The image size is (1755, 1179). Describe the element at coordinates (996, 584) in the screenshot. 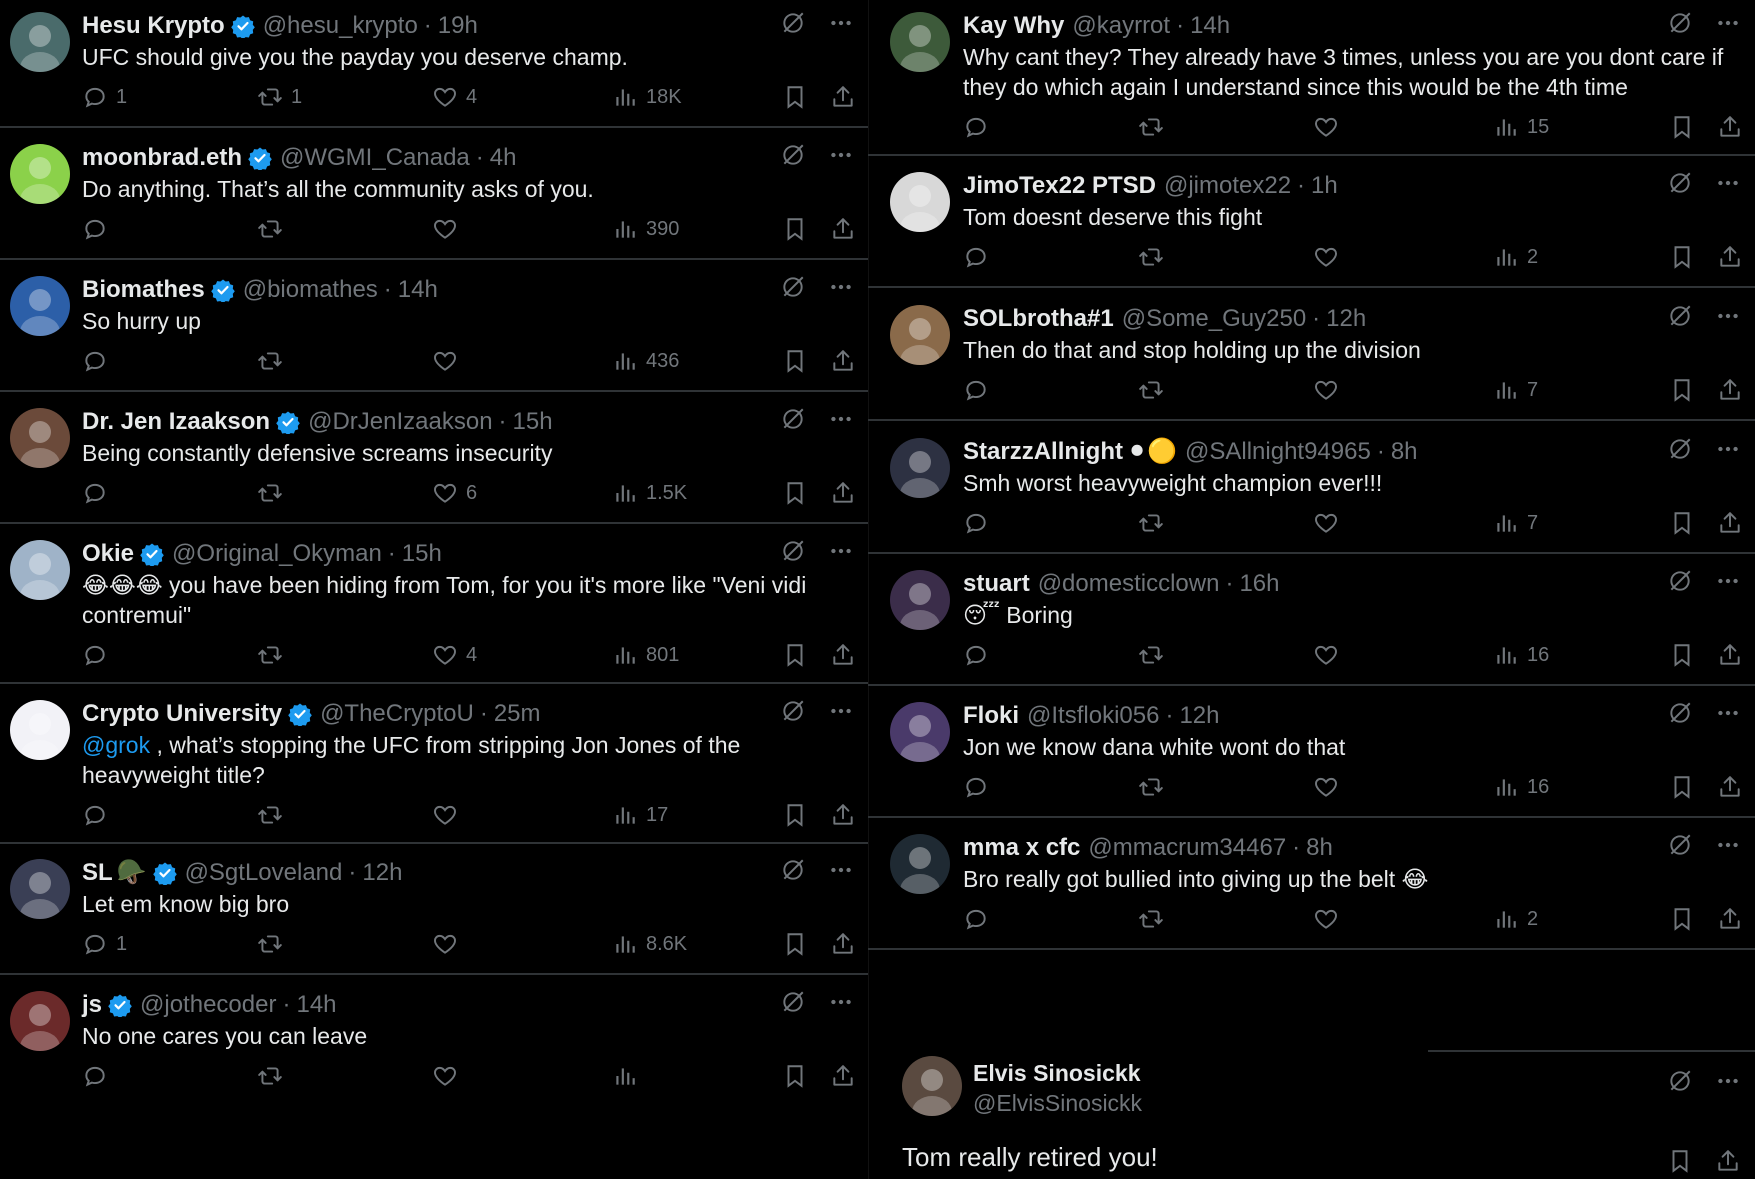

I see `display-name: stuart` at that location.